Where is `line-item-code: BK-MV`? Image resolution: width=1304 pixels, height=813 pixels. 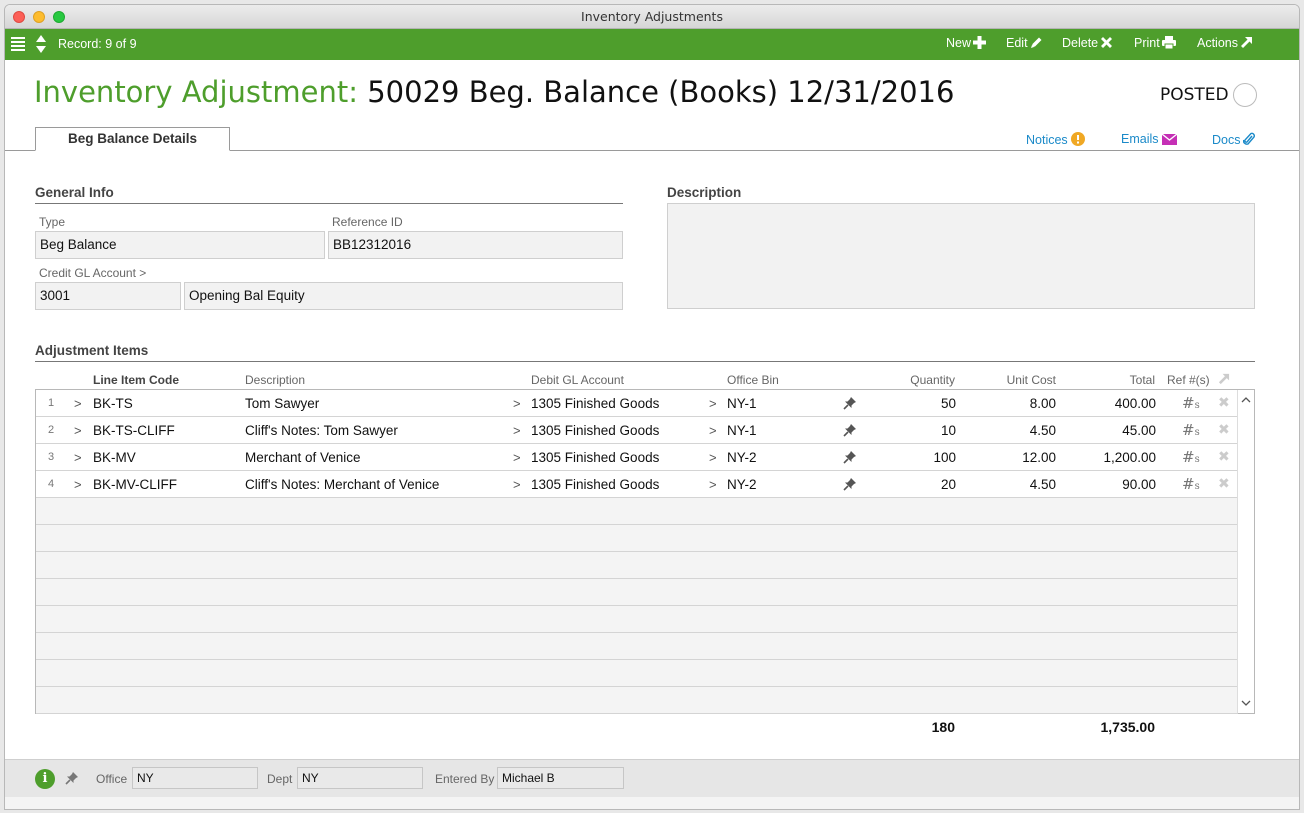
line-item-code: BK-MV is located at coordinates (114, 457).